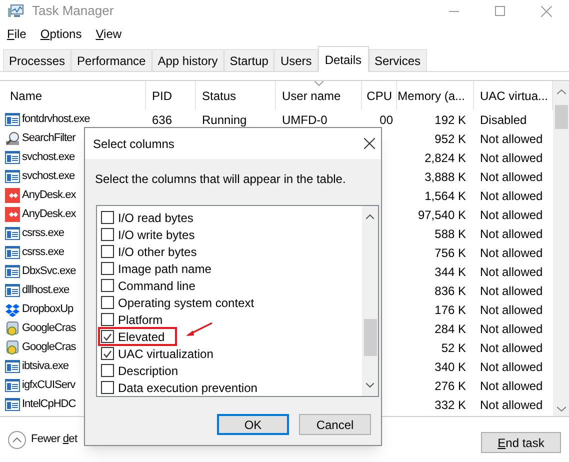  What do you see at coordinates (296, 60) in the screenshot?
I see `tab: Users` at bounding box center [296, 60].